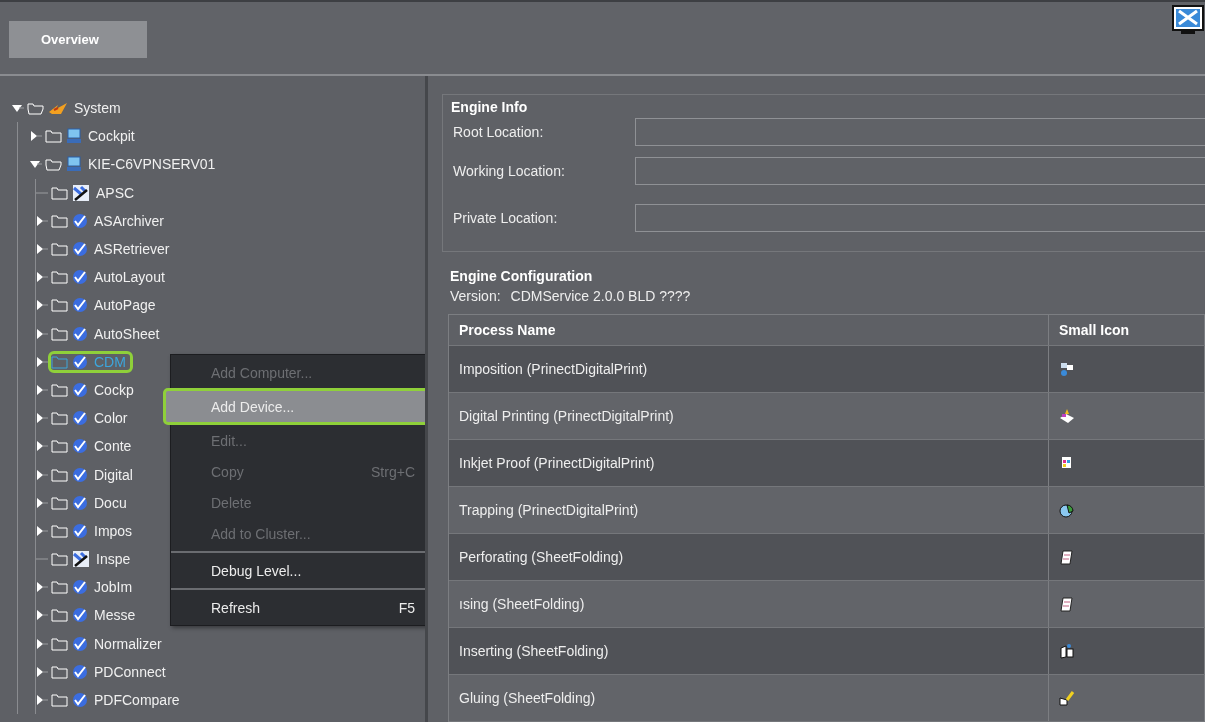 Image resolution: width=1205 pixels, height=722 pixels. I want to click on tree-item: Impos, so click(94, 530).